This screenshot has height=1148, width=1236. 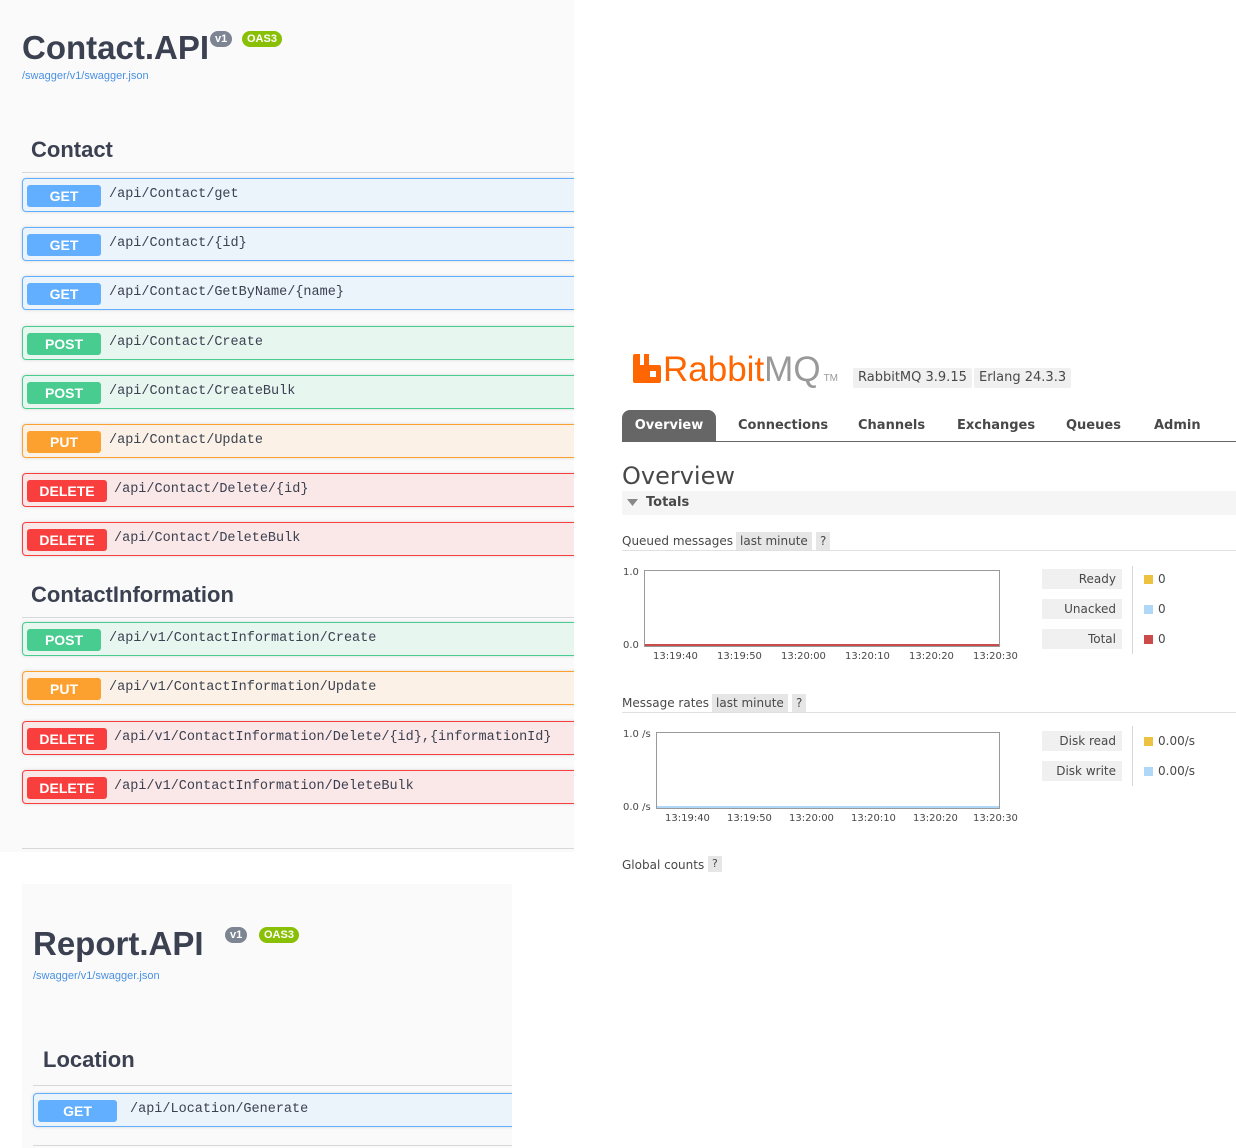 What do you see at coordinates (186, 440) in the screenshot?
I see `operation-path: /api/Contact/Update` at bounding box center [186, 440].